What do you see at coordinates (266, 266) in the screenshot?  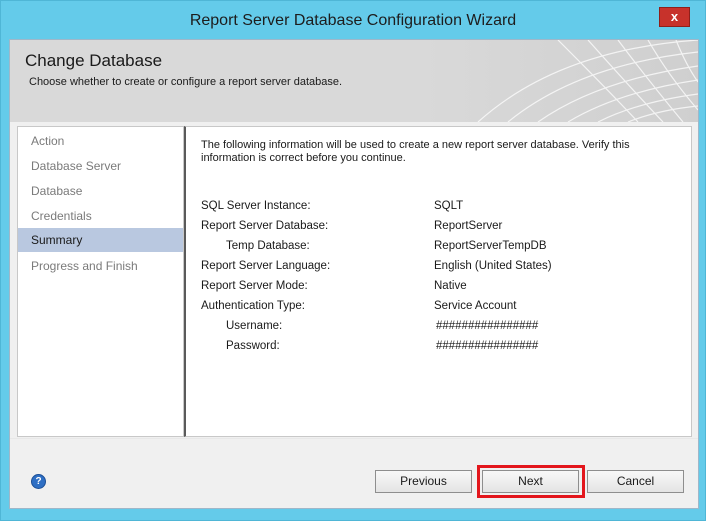 I see `summary-label: Report Server Language:` at bounding box center [266, 266].